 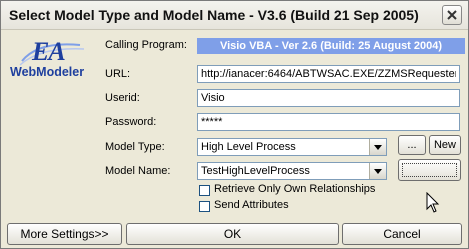 I want to click on model-name-dropdown-button, so click(x=377, y=171).